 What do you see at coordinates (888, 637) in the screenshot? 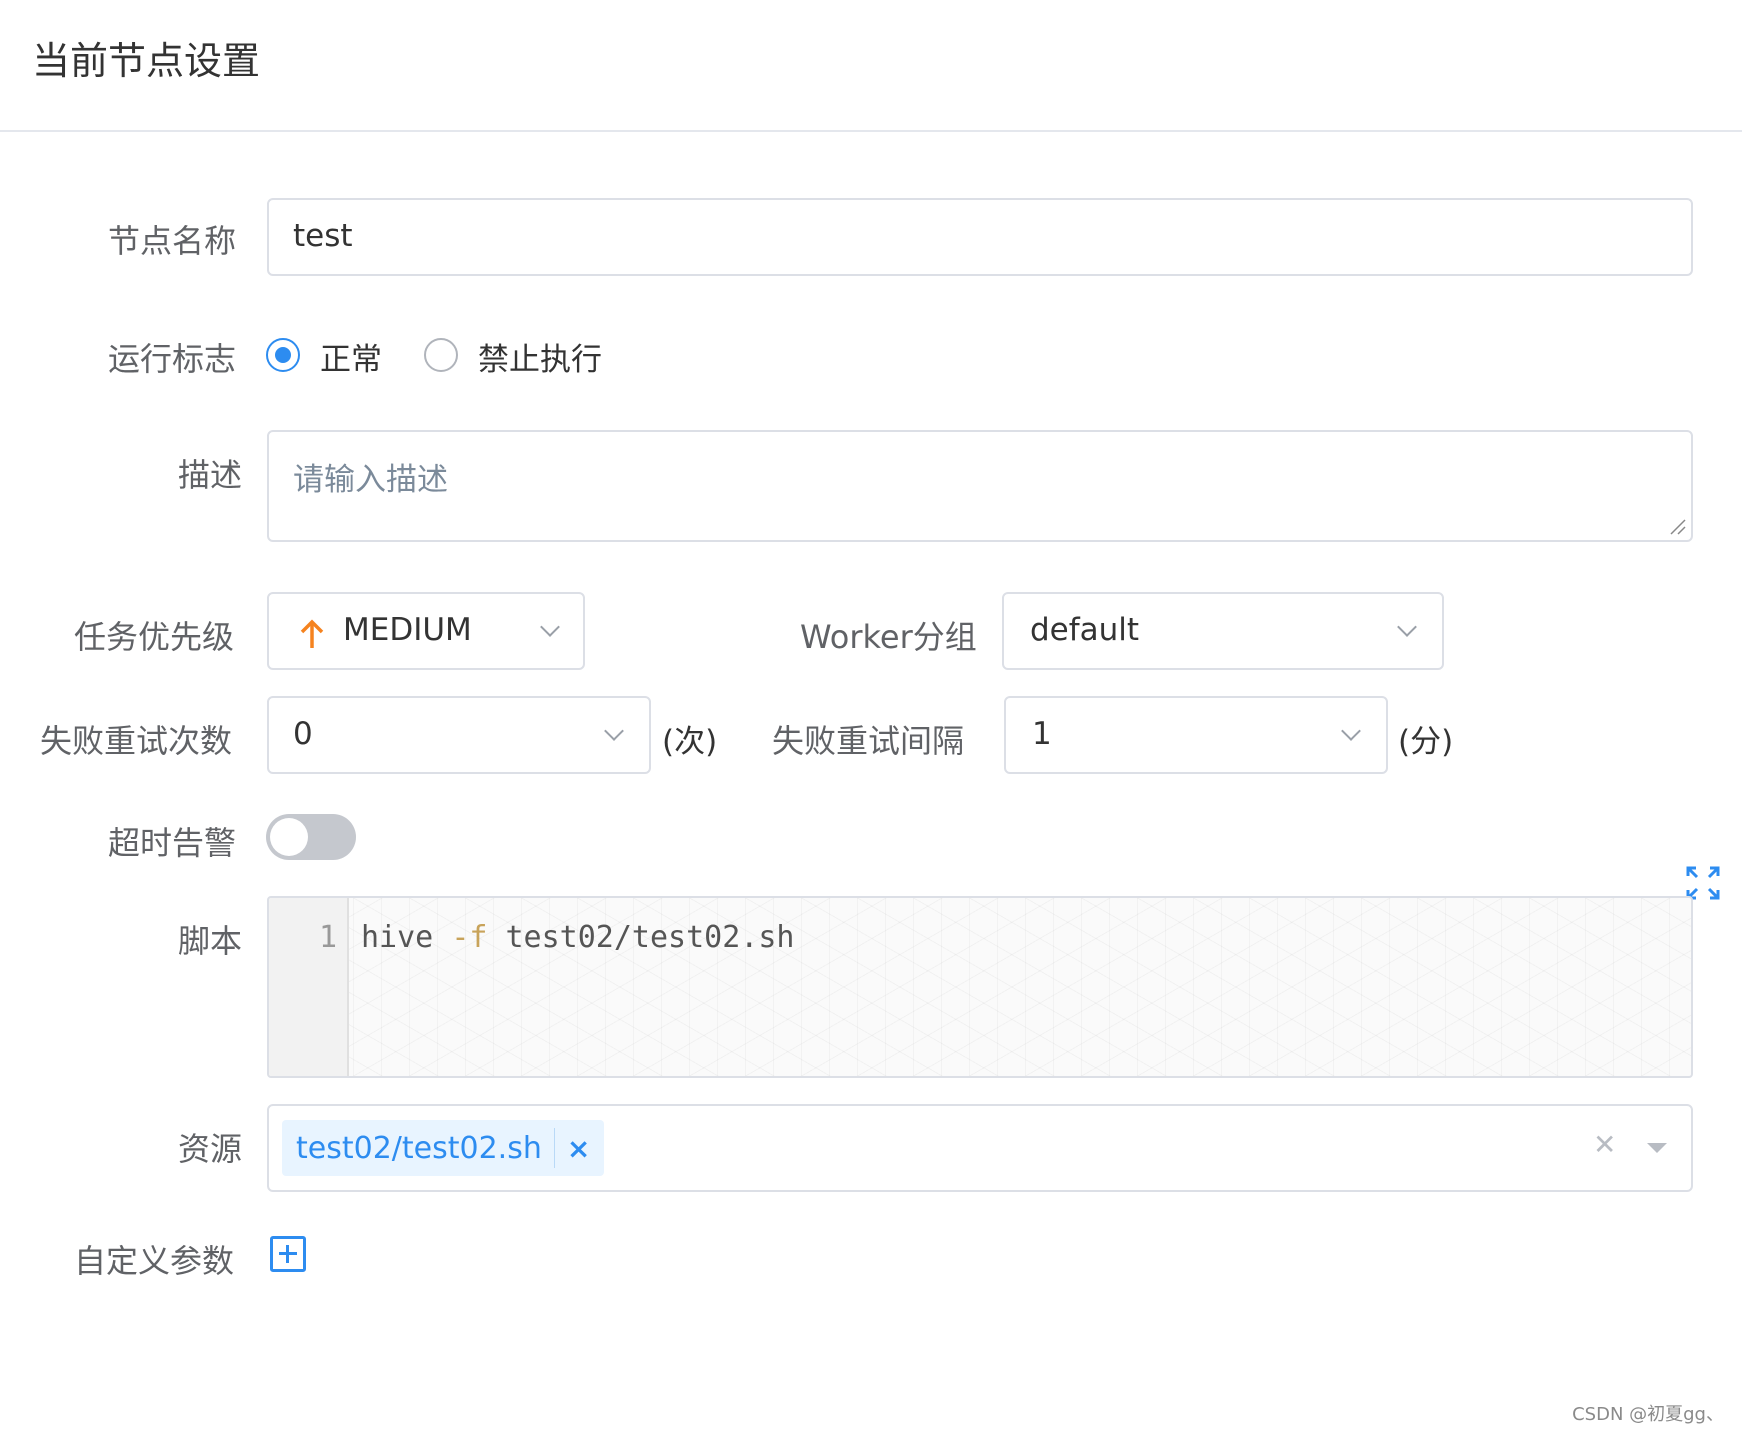
I see `worker-group-label: Worker分组` at bounding box center [888, 637].